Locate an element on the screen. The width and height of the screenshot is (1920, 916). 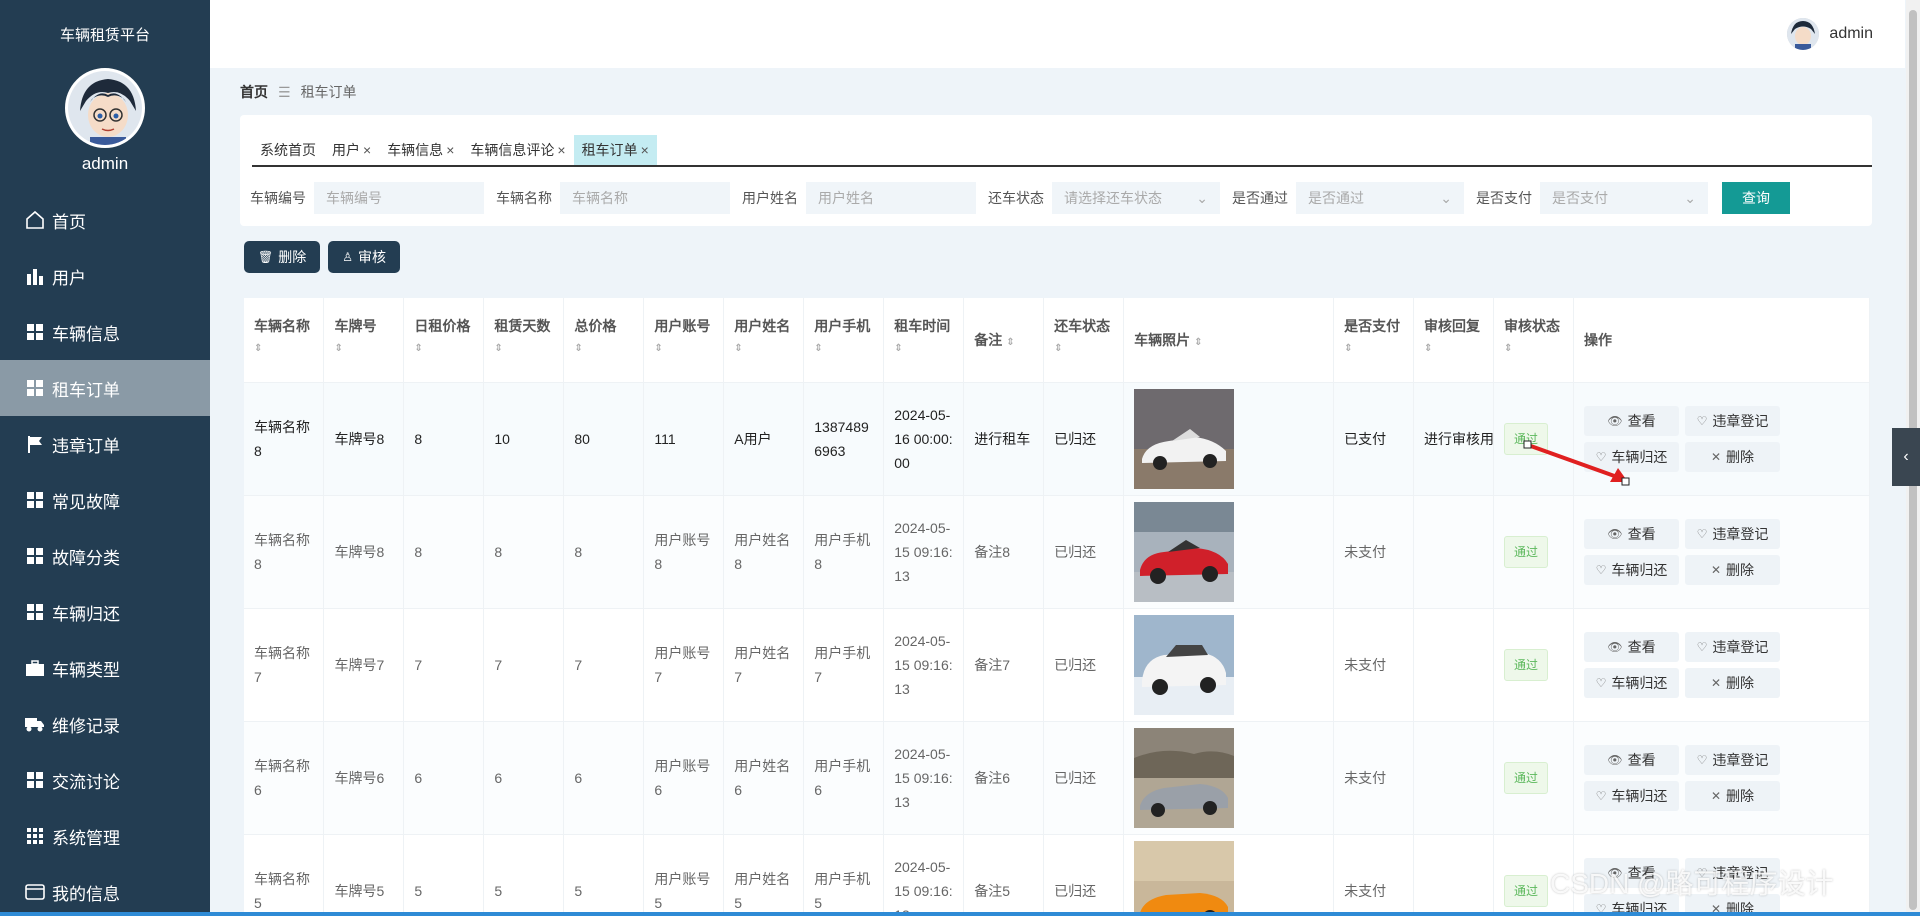
sidebar-item-vehicle-info: 车辆信息 is located at coordinates (105, 332).